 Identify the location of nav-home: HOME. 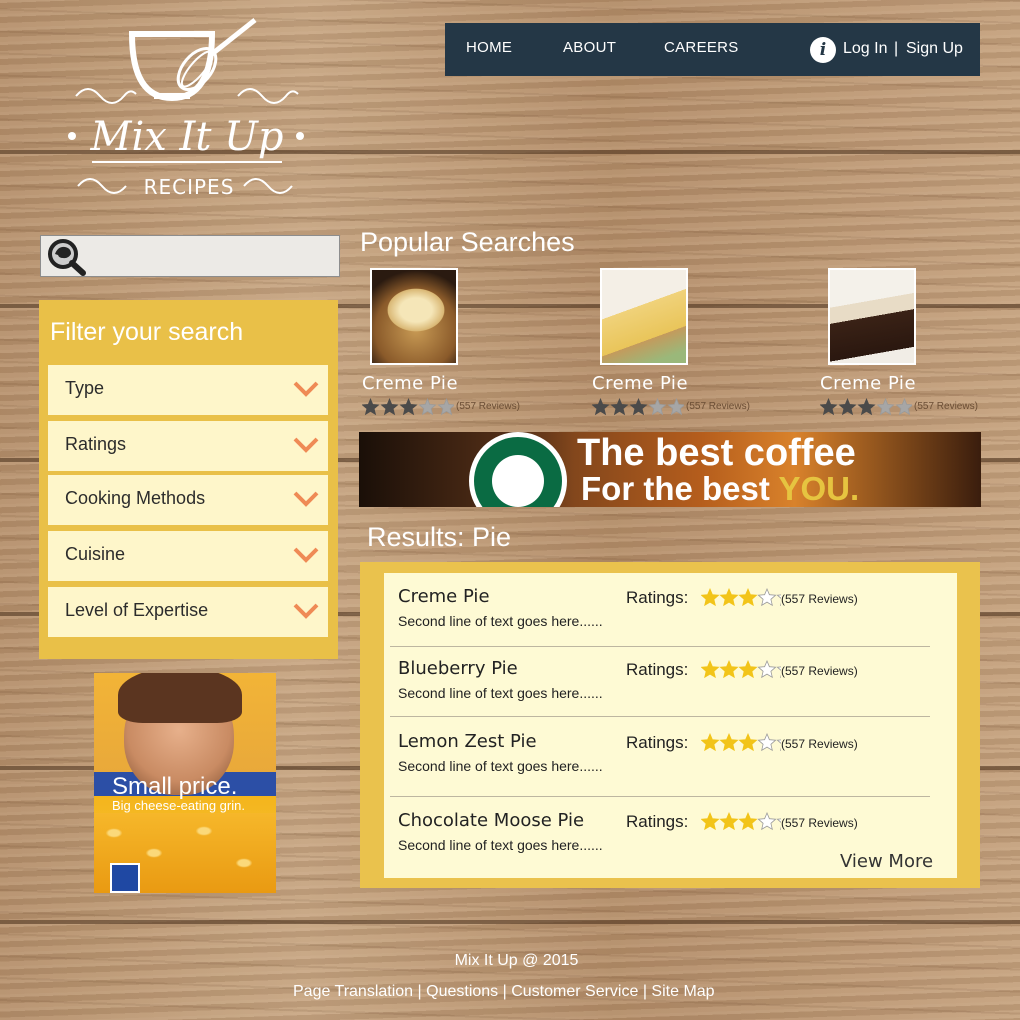
(489, 47).